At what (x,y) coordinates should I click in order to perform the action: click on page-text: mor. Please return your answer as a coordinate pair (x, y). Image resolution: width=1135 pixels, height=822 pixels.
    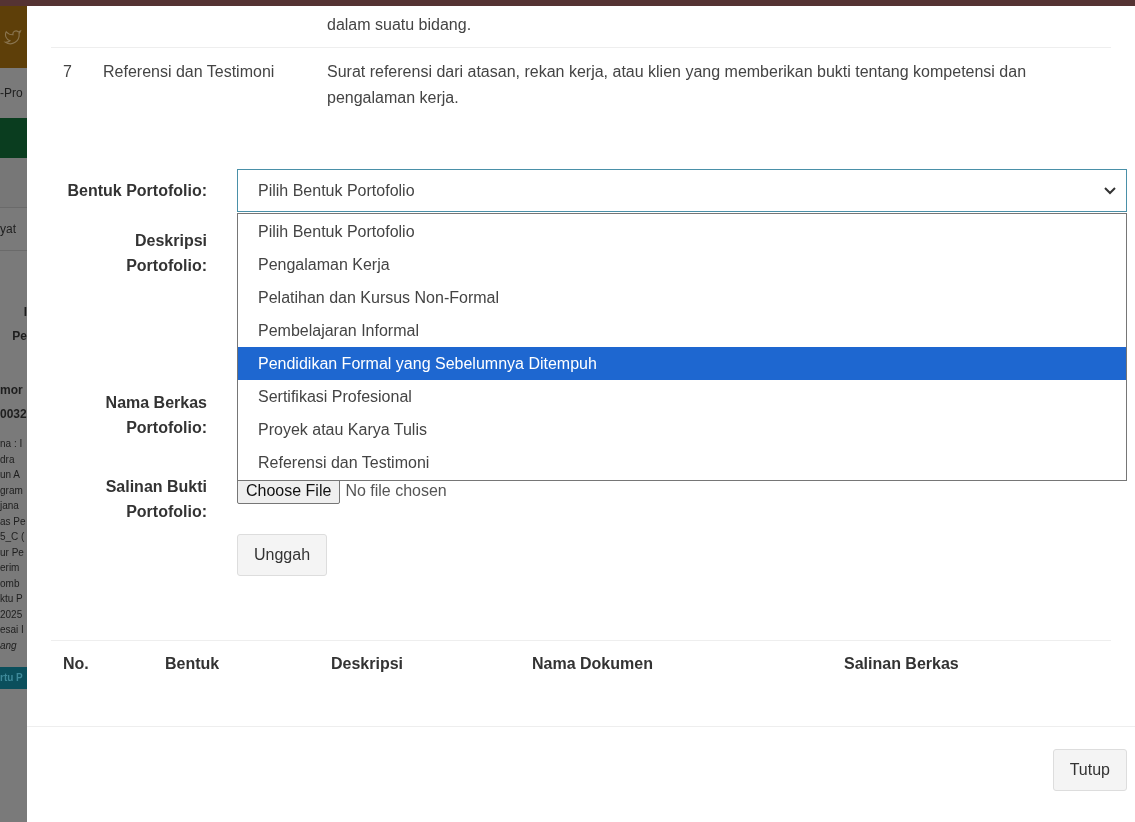
    Looking at the image, I should click on (12, 390).